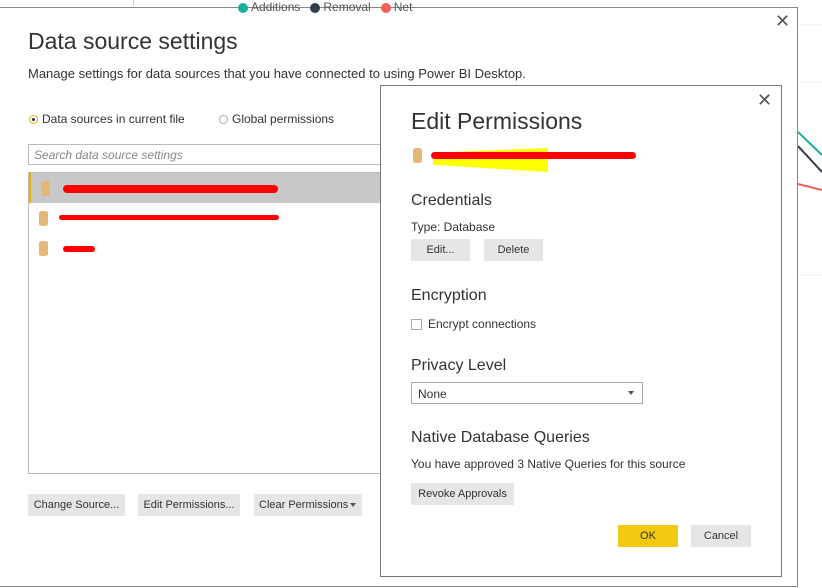  Describe the element at coordinates (276, 119) in the screenshot. I see `radio-global-permissions: Global permissions` at that location.